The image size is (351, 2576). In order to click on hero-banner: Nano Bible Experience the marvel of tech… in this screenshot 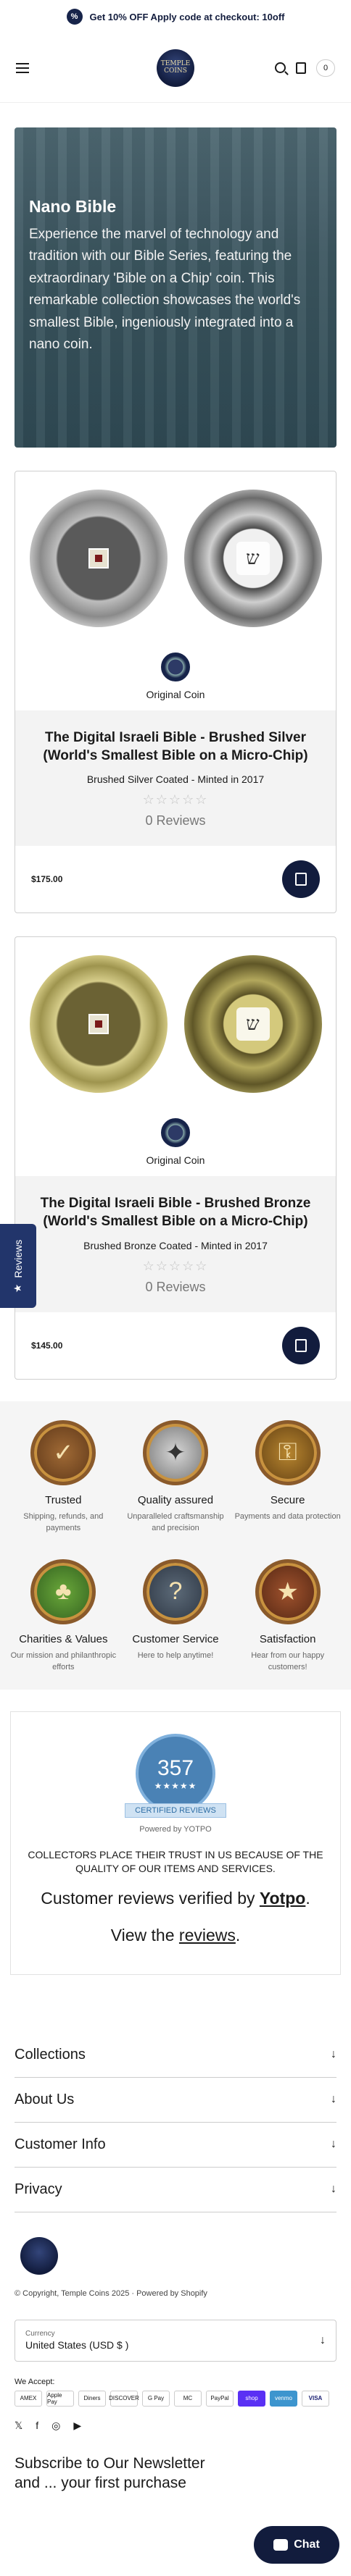, I will do `click(175, 287)`.